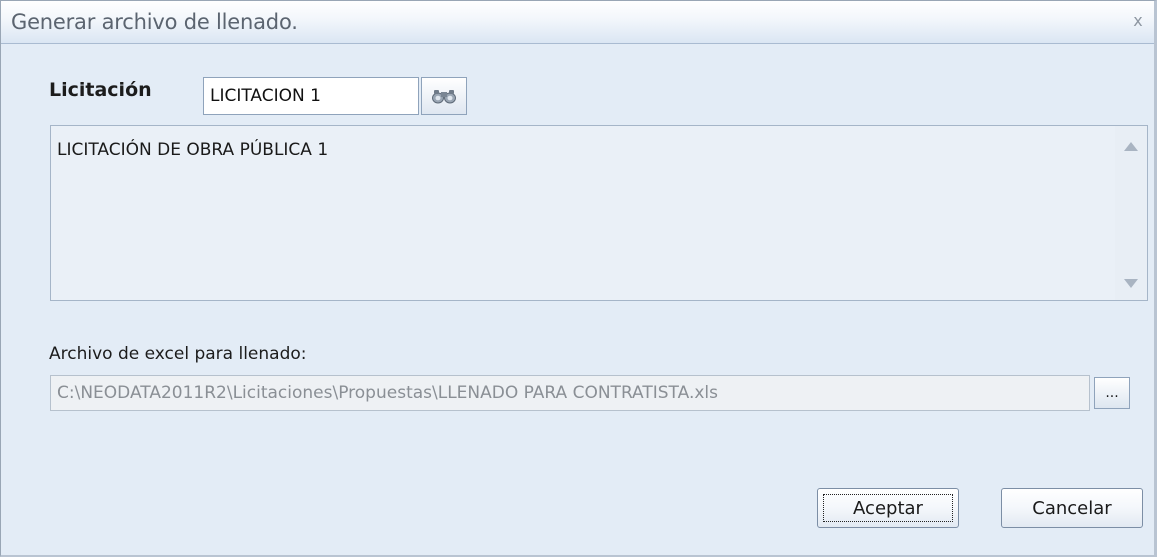 The height and width of the screenshot is (557, 1157). I want to click on description-text: LICITACIÓN DE OBRA PÚBLICA 1, so click(193, 150).